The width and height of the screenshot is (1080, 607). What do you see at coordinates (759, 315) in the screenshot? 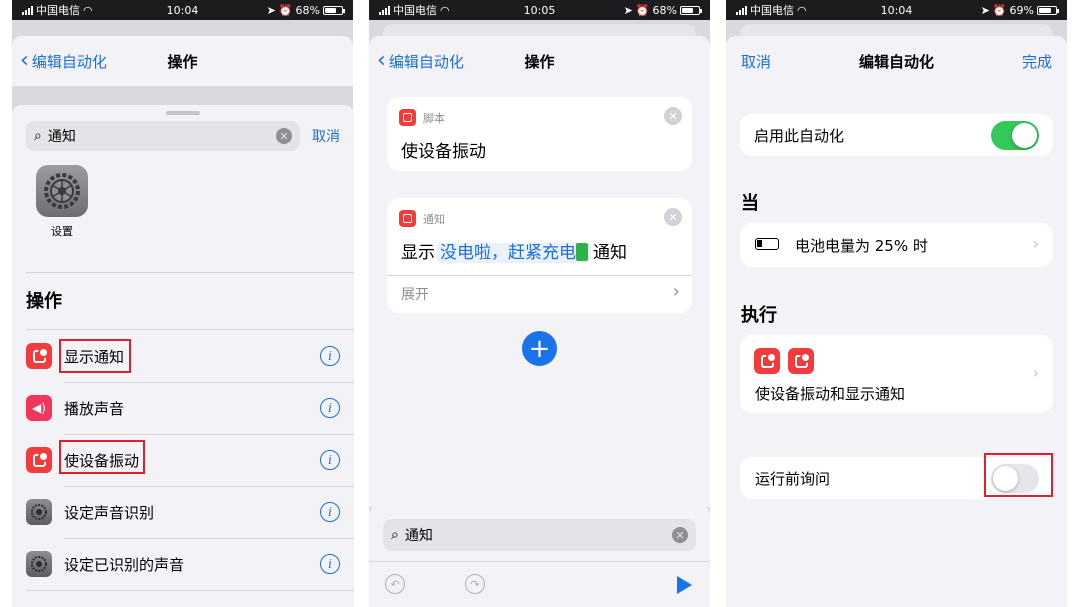
I see `do-section-title: 执行` at bounding box center [759, 315].